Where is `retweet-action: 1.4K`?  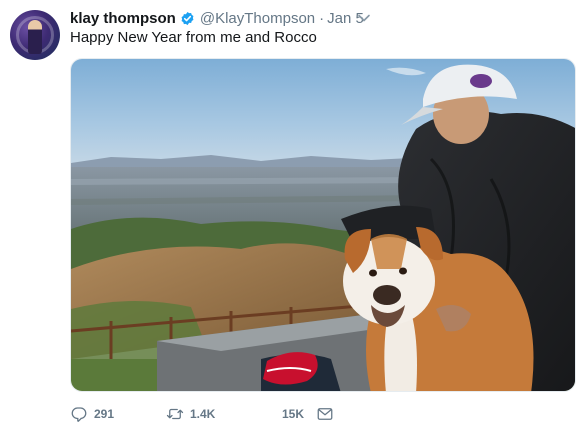 retweet-action: 1.4K is located at coordinates (214, 414).